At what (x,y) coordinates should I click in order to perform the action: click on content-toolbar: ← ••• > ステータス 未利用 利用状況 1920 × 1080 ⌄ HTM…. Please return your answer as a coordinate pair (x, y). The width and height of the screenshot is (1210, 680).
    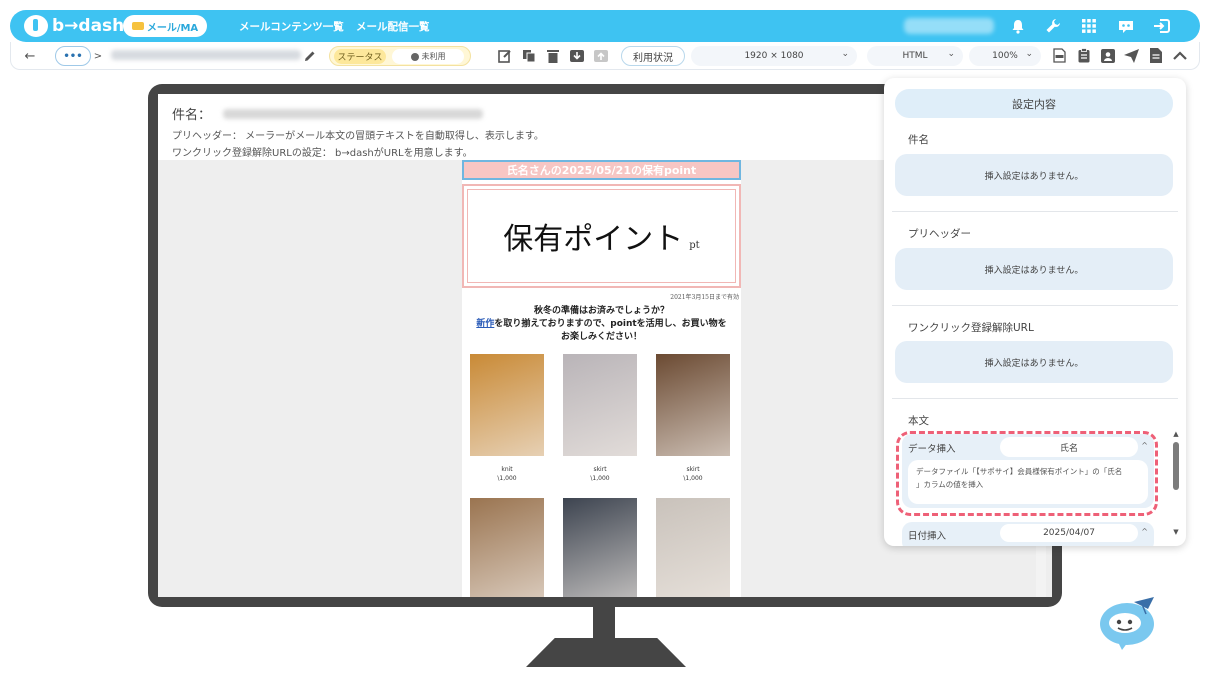
    Looking at the image, I should click on (605, 56).